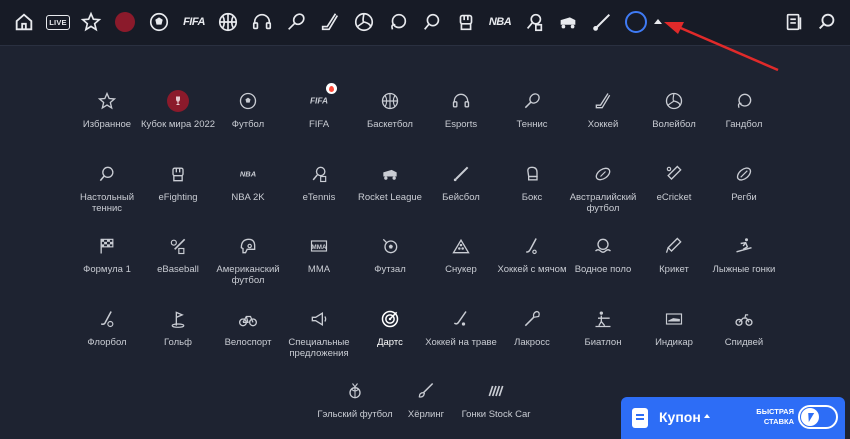  Describe the element at coordinates (461, 246) in the screenshot. I see `snooker-icon` at that location.